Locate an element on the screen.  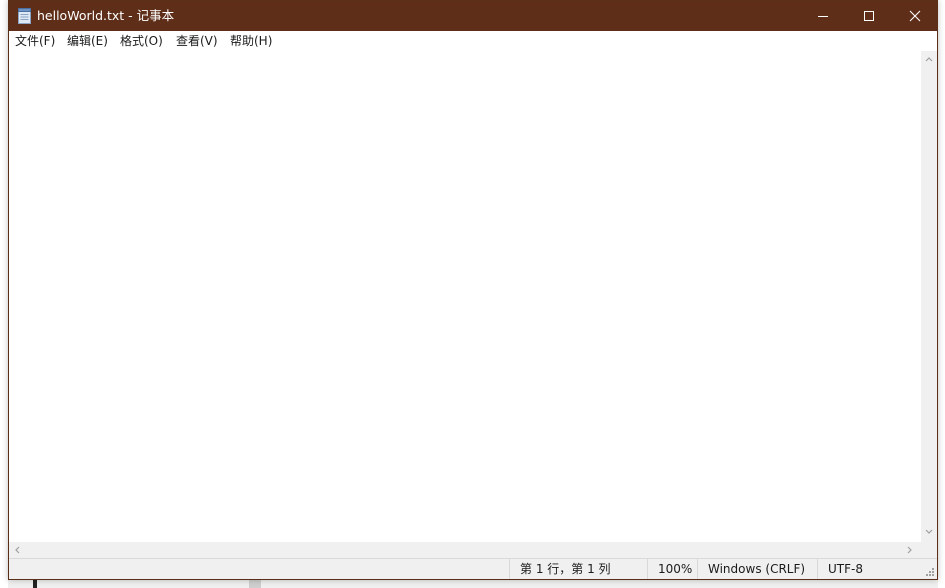
minimize-icon is located at coordinates (823, 16).